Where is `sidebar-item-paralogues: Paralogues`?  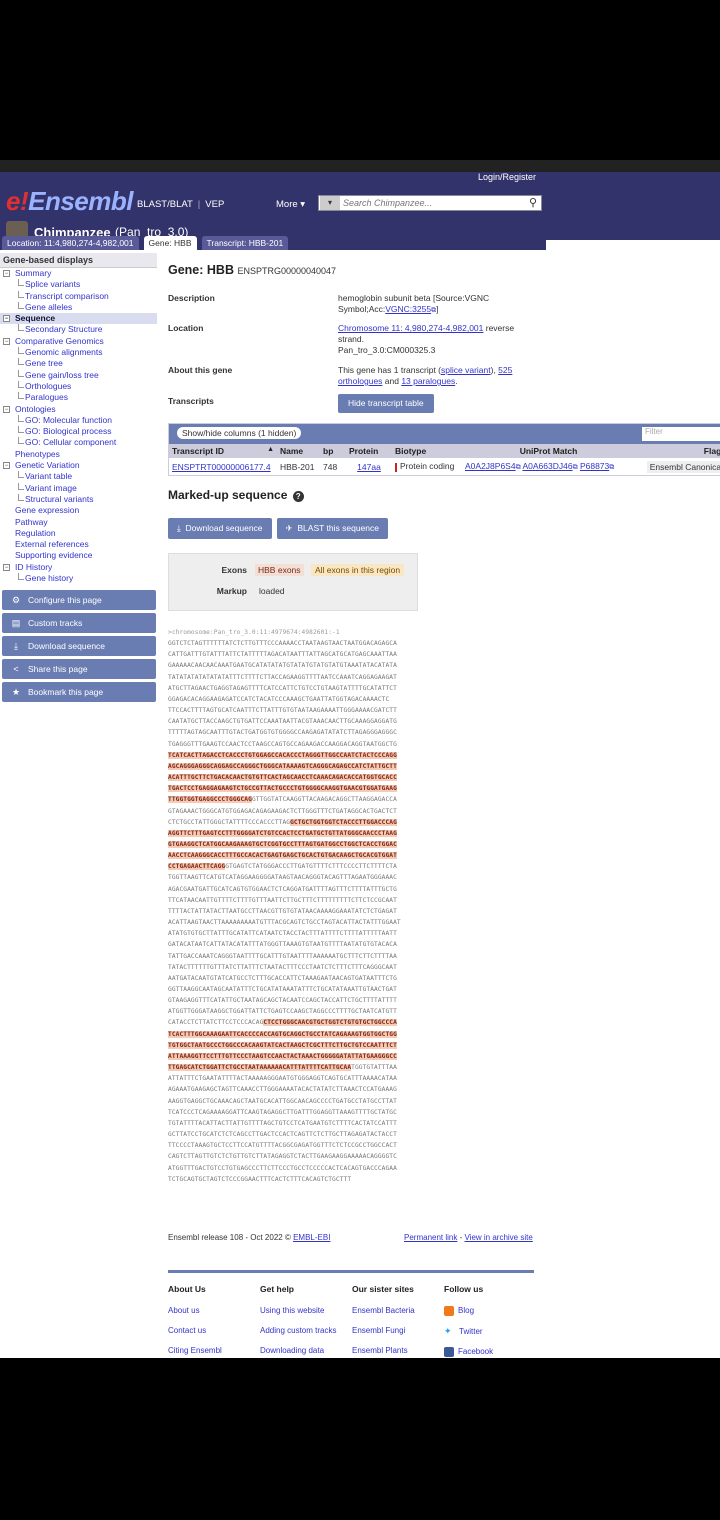
sidebar-item-paralogues: Paralogues is located at coordinates (78, 397).